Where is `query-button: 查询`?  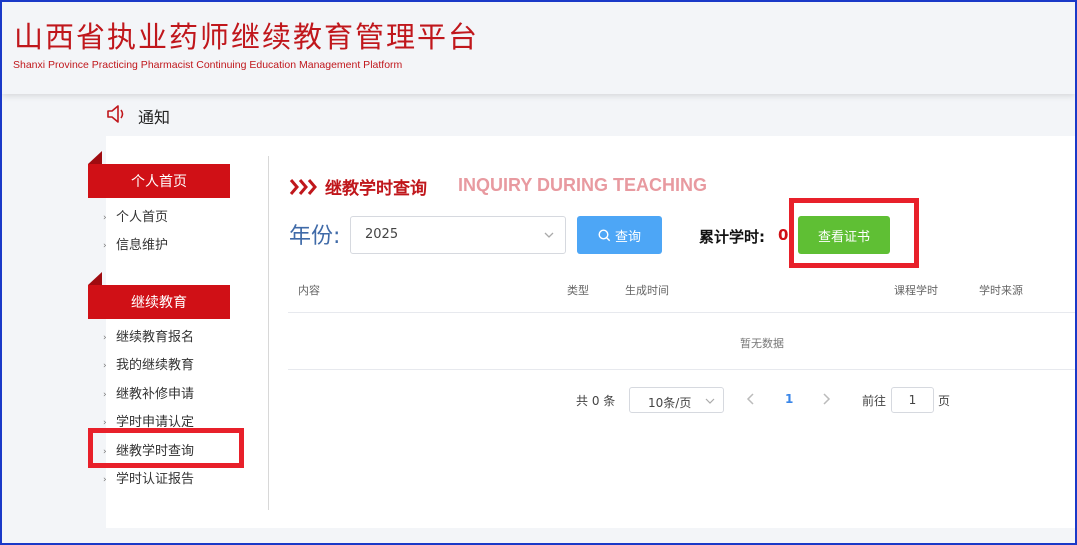
query-button: 查询 is located at coordinates (619, 235).